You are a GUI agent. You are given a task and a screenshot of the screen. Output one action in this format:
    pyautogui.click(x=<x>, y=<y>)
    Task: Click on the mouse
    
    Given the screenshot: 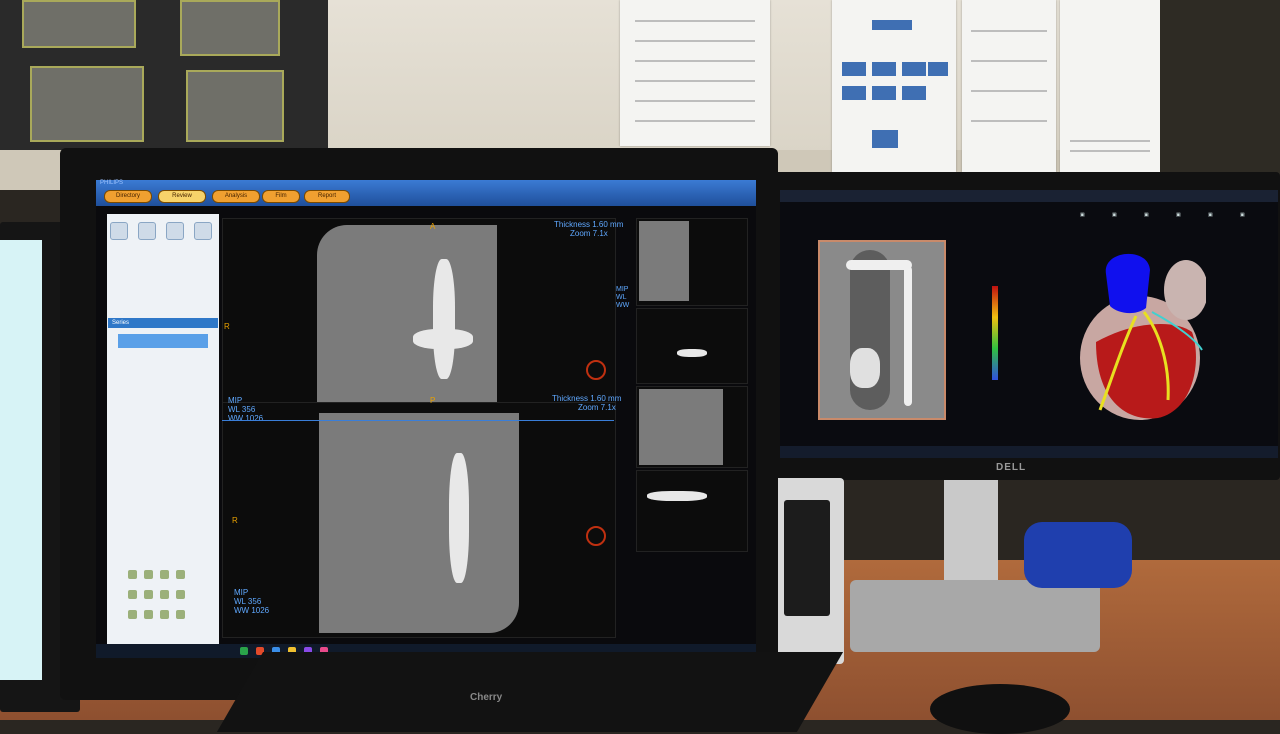 What is the action you would take?
    pyautogui.click(x=1000, y=709)
    